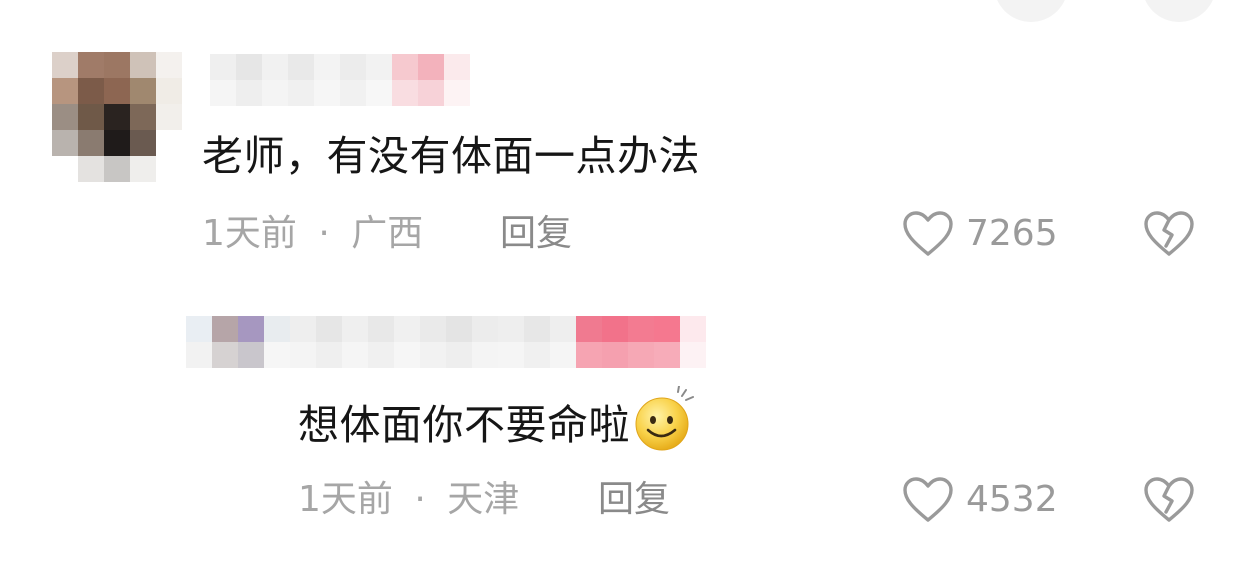 This screenshot has width=1260, height=586. Describe the element at coordinates (387, 233) in the screenshot. I see `comment-location: 广西` at that location.